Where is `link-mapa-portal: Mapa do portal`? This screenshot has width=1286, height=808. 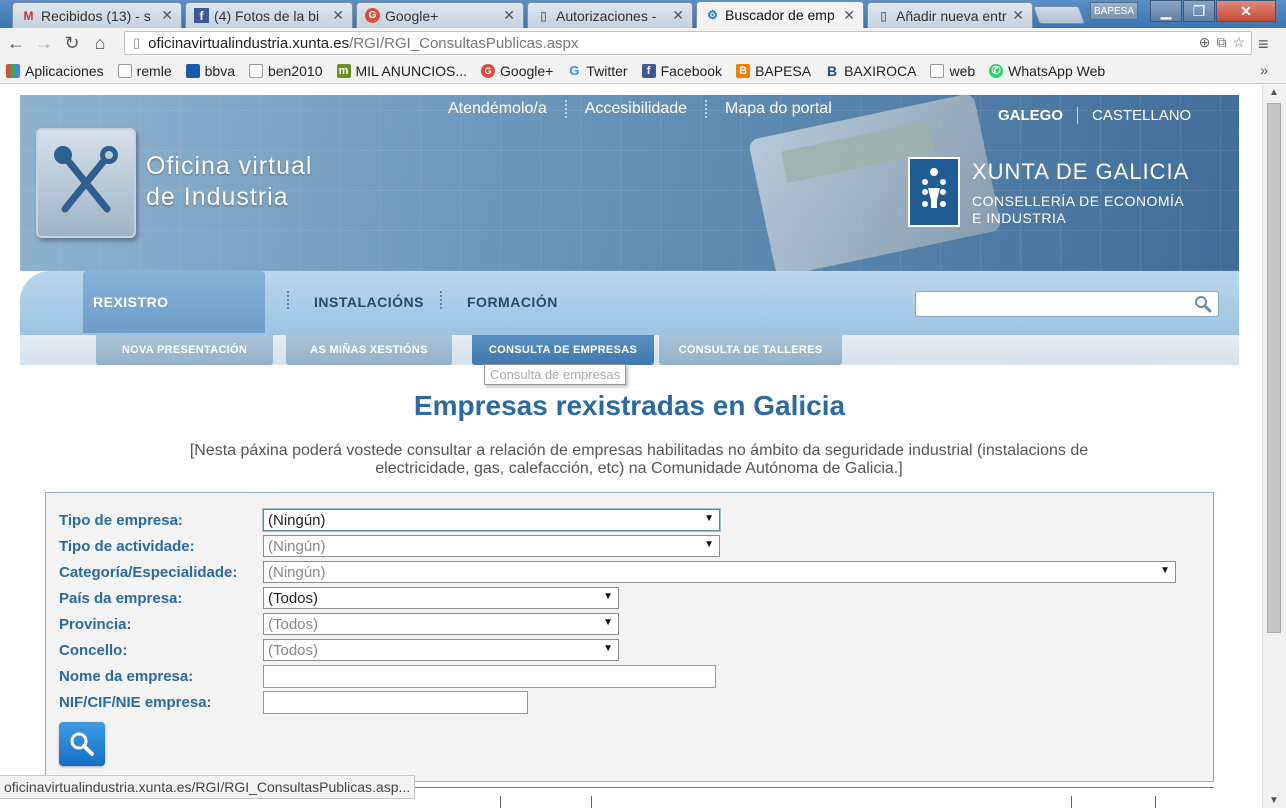
link-mapa-portal: Mapa do portal is located at coordinates (778, 109).